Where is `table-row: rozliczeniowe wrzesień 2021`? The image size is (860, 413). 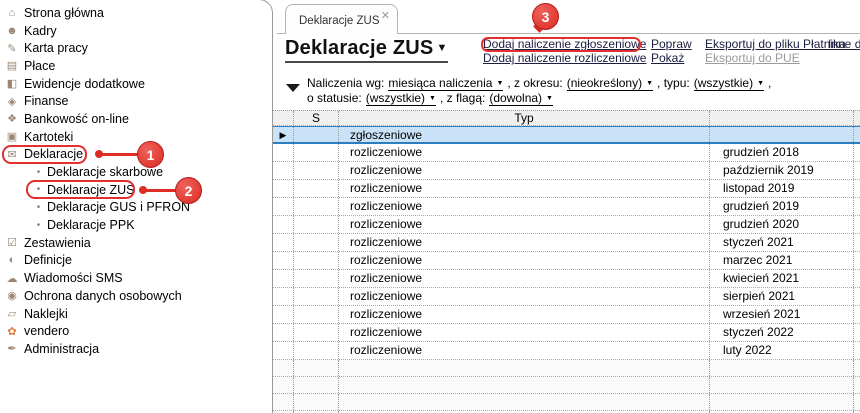 table-row: rozliczeniowe wrzesień 2021 is located at coordinates (566, 315).